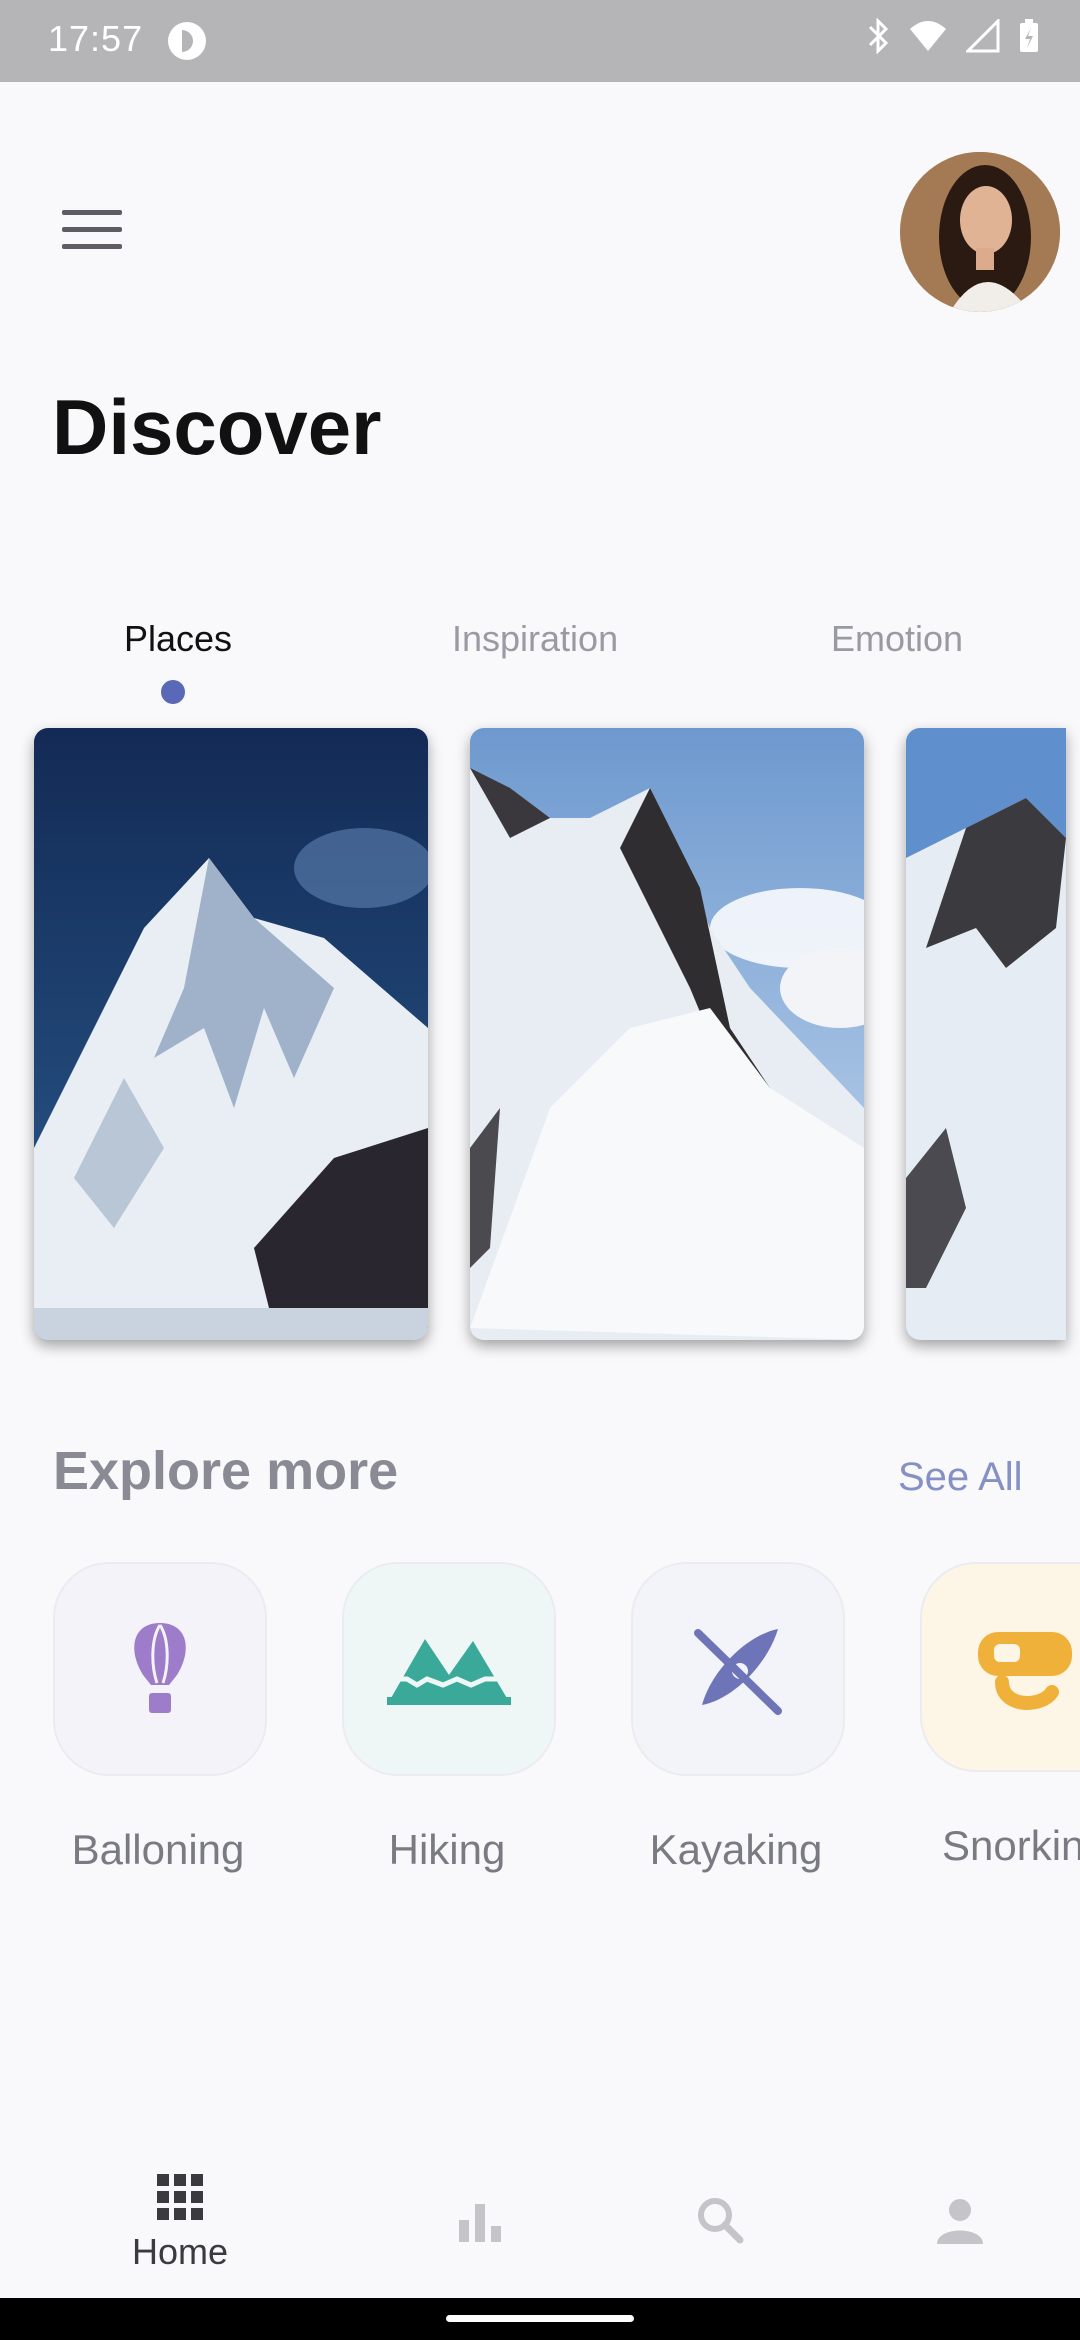 This screenshot has width=1080, height=2340. Describe the element at coordinates (878, 36) in the screenshot. I see `bluetooth-icon` at that location.